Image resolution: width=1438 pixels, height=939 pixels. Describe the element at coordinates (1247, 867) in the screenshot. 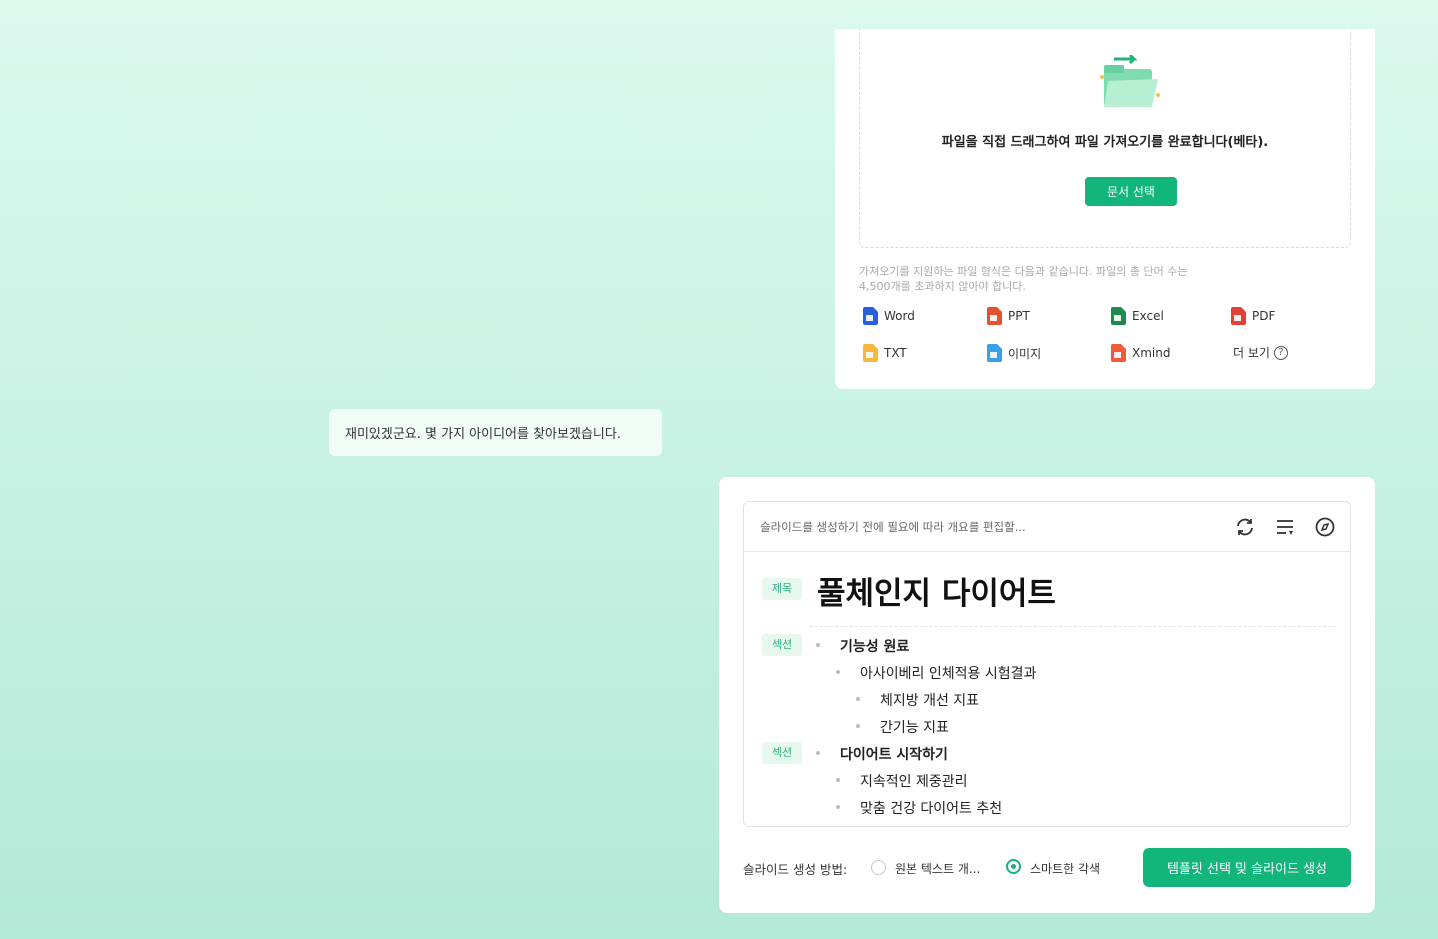

I see `generate-slides-button: 템플릿 선택 및 슬라이드 생성` at that location.